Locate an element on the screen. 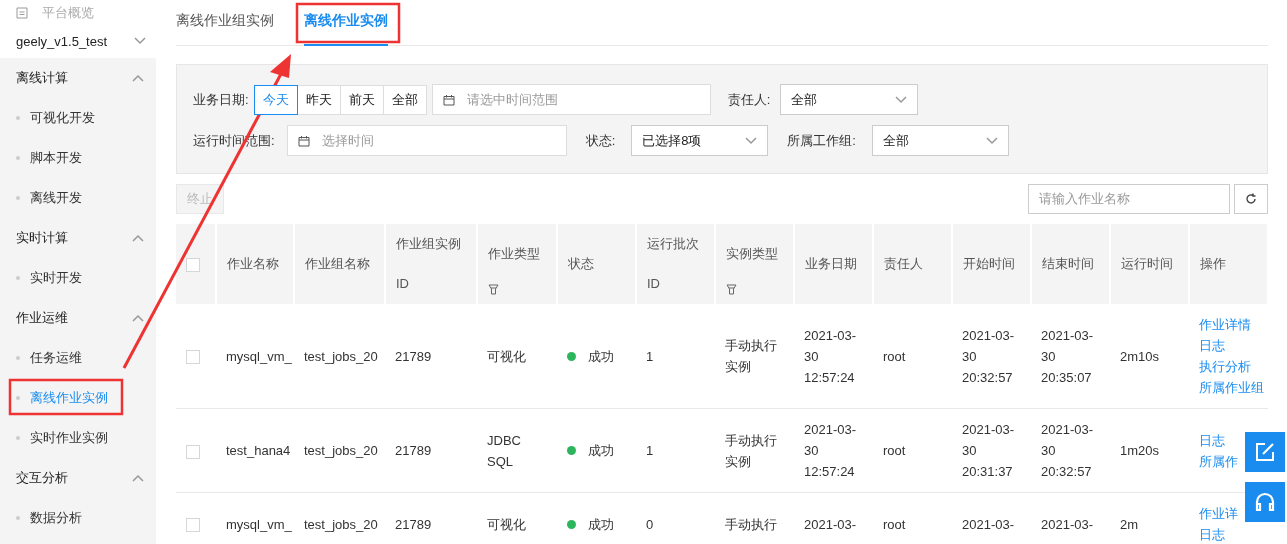  edit-button is located at coordinates (1265, 452).